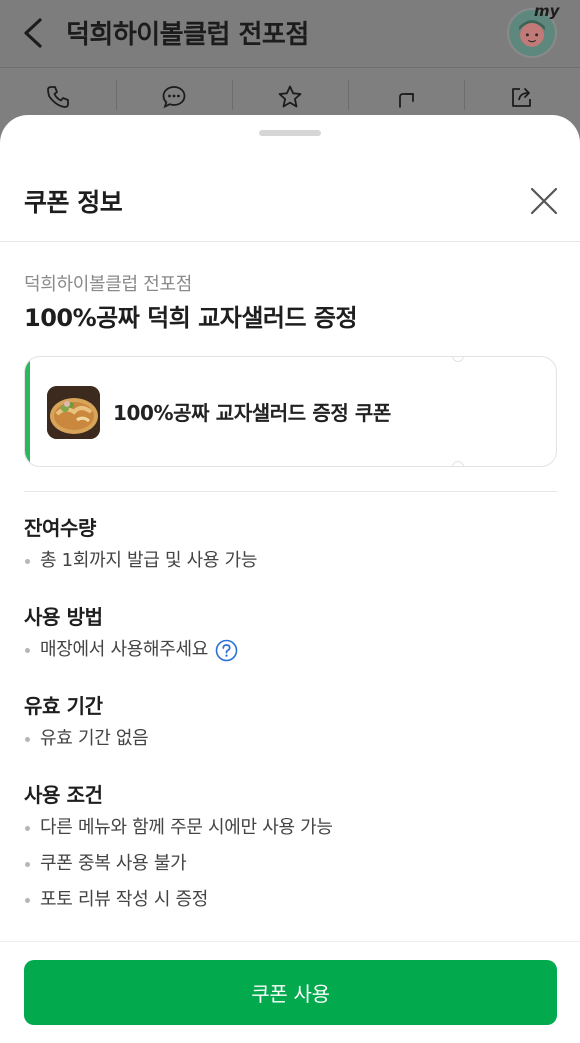  Describe the element at coordinates (252, 413) in the screenshot. I see `coupon-name: 100%공짜 교자샐러드 증정 쿠폰` at that location.